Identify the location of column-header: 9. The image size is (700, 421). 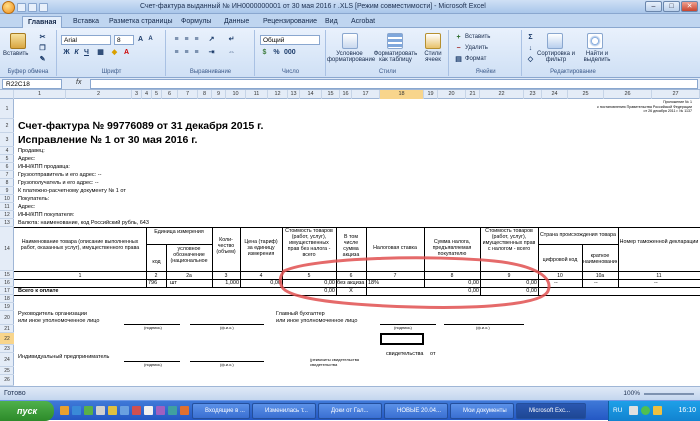
(219, 94).